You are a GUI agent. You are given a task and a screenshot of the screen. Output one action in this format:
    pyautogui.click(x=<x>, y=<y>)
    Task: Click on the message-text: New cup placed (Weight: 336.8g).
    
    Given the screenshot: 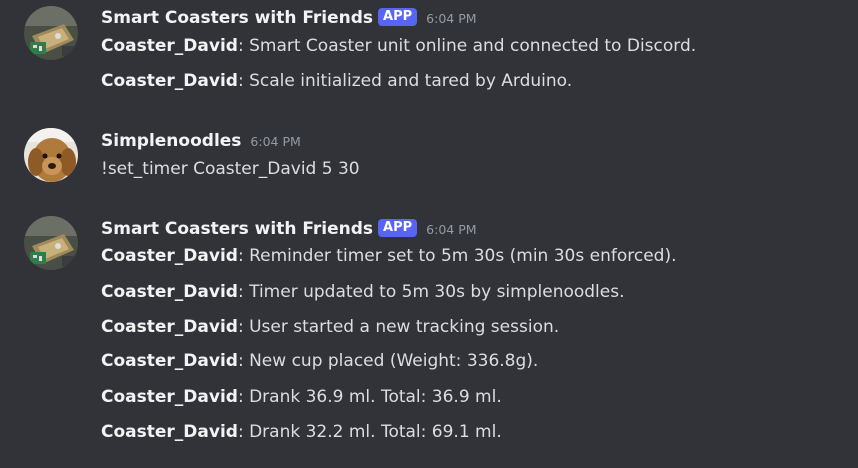 What is the action you would take?
    pyautogui.click(x=391, y=361)
    